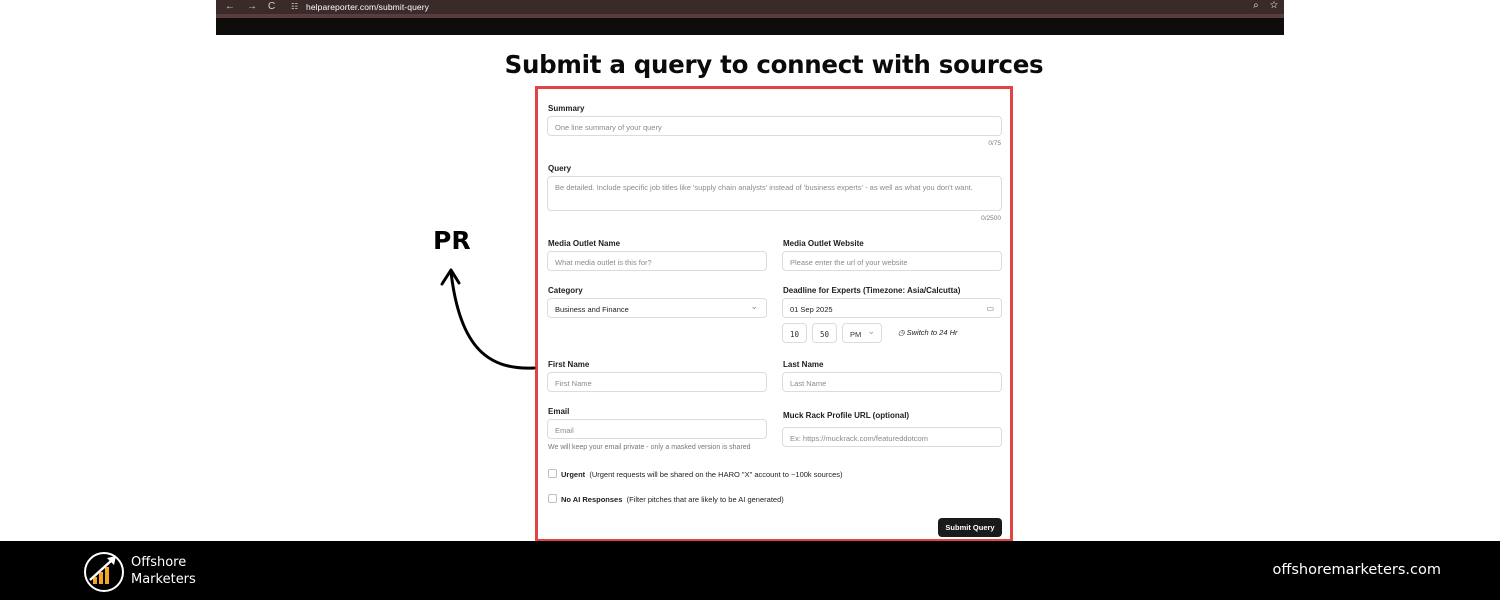 The height and width of the screenshot is (600, 1500). Describe the element at coordinates (892, 382) in the screenshot. I see `last-name-input: Last Name` at that location.